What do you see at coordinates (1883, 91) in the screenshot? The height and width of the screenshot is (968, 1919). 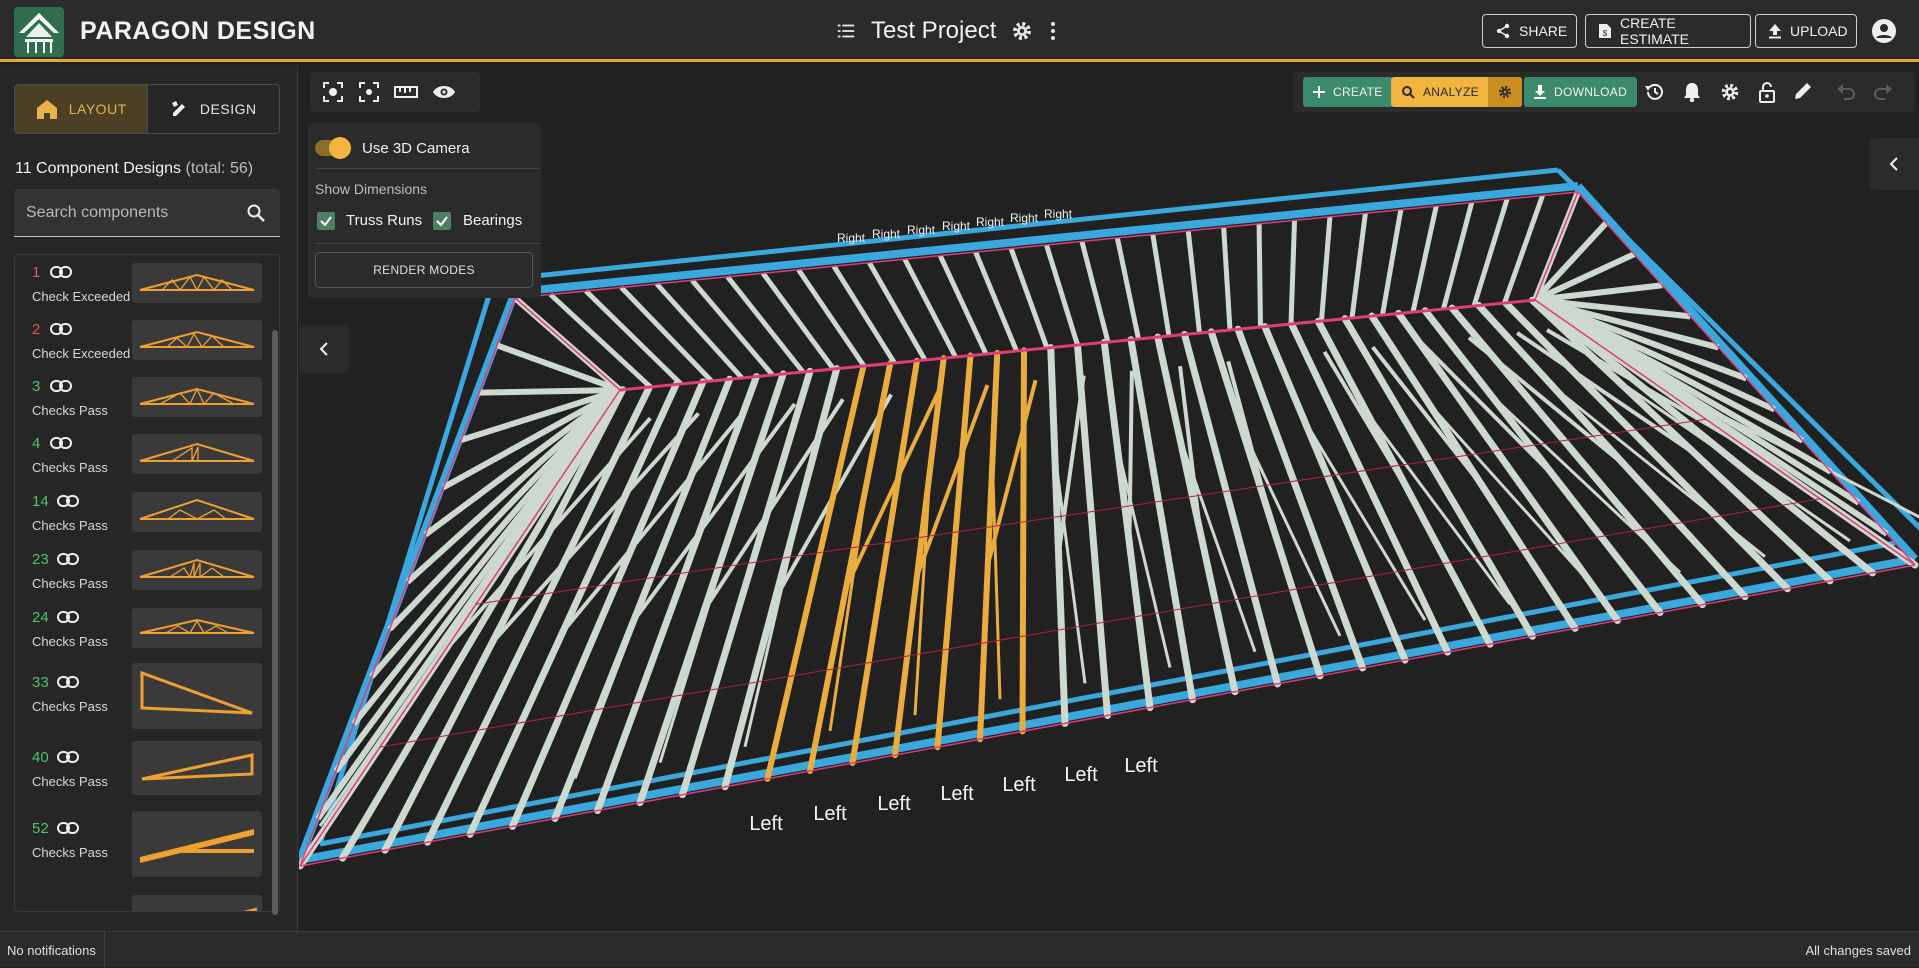 I see `redo-icon` at bounding box center [1883, 91].